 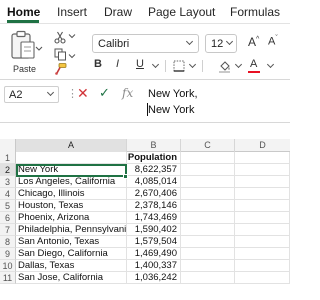 What do you see at coordinates (71, 218) in the screenshot?
I see `cell-a: Phoenix, Arizona` at bounding box center [71, 218].